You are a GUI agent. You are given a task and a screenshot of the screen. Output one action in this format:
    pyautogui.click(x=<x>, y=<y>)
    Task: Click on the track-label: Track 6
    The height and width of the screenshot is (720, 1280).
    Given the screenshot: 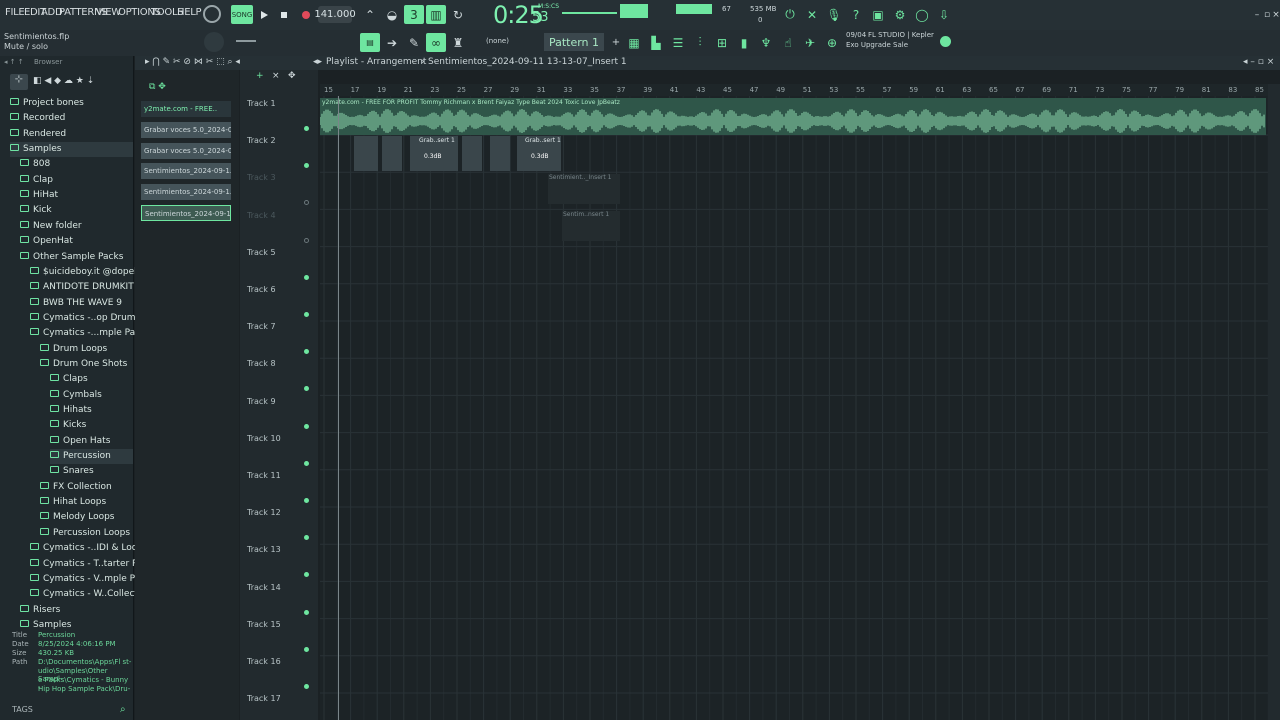 What is the action you would take?
    pyautogui.click(x=261, y=289)
    